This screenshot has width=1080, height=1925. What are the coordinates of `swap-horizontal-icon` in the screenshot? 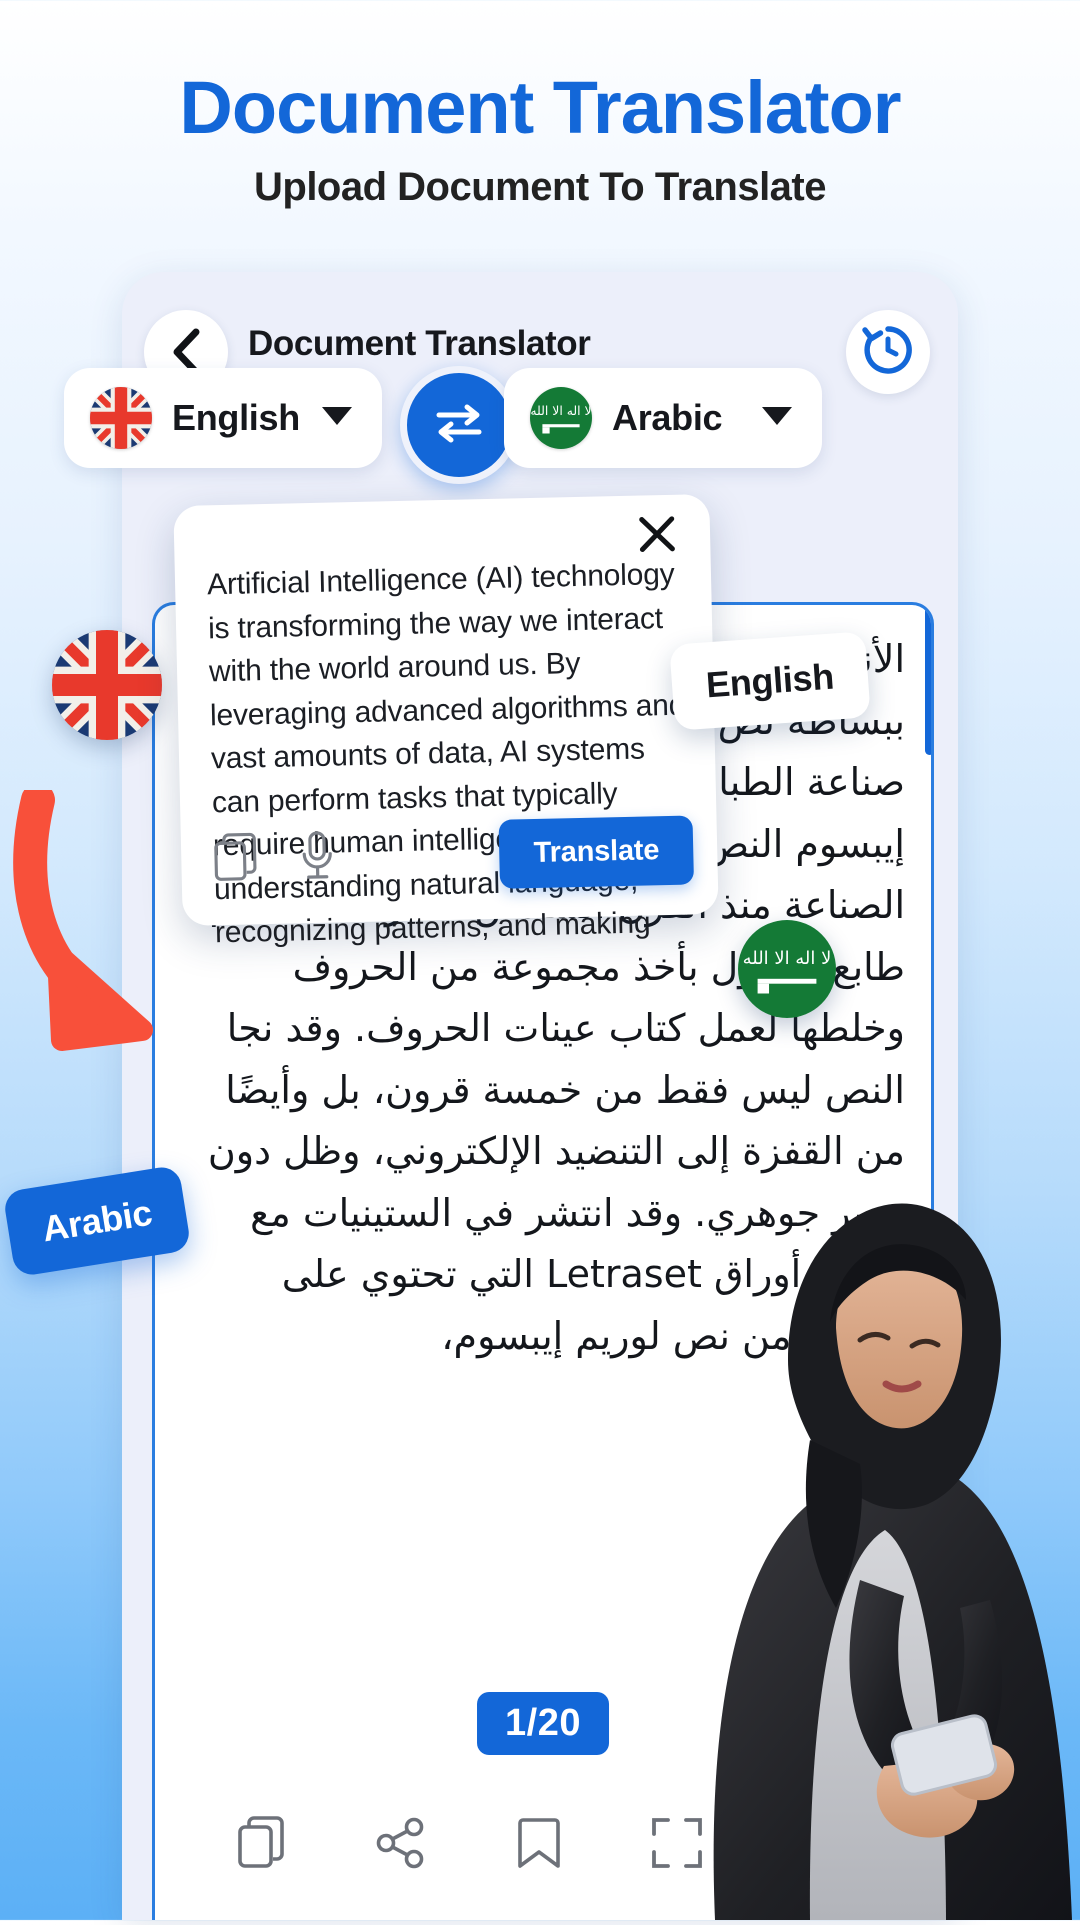 It's located at (459, 425).